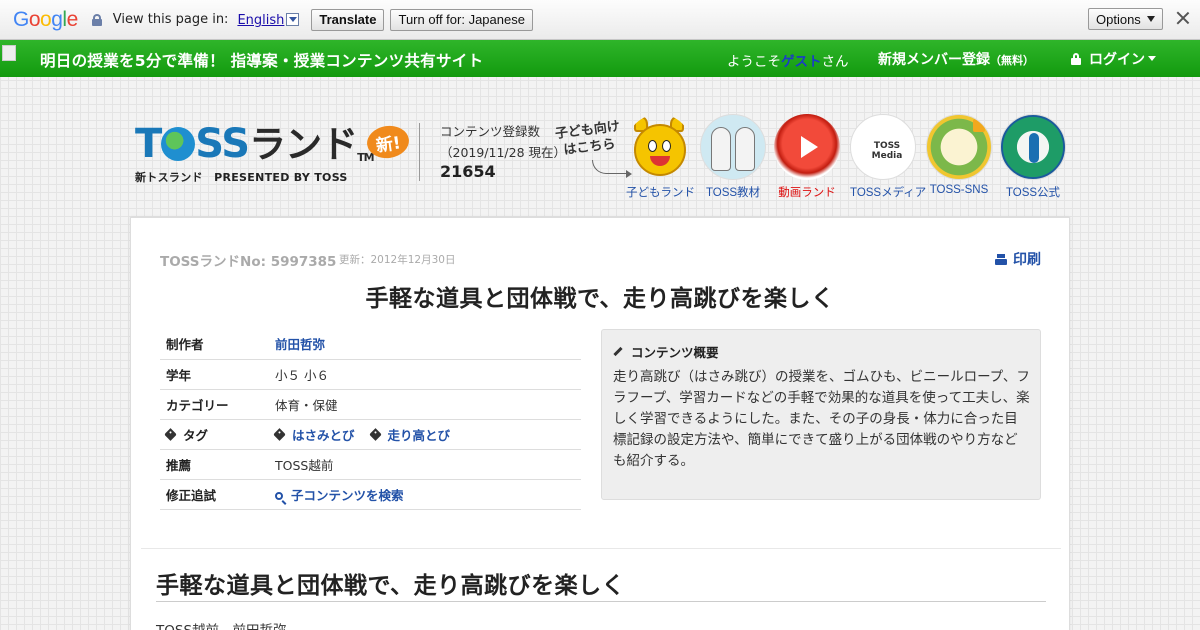 Image resolution: width=1200 pixels, height=630 pixels. I want to click on kodomo-land-link: 子どもランド, so click(660, 157).